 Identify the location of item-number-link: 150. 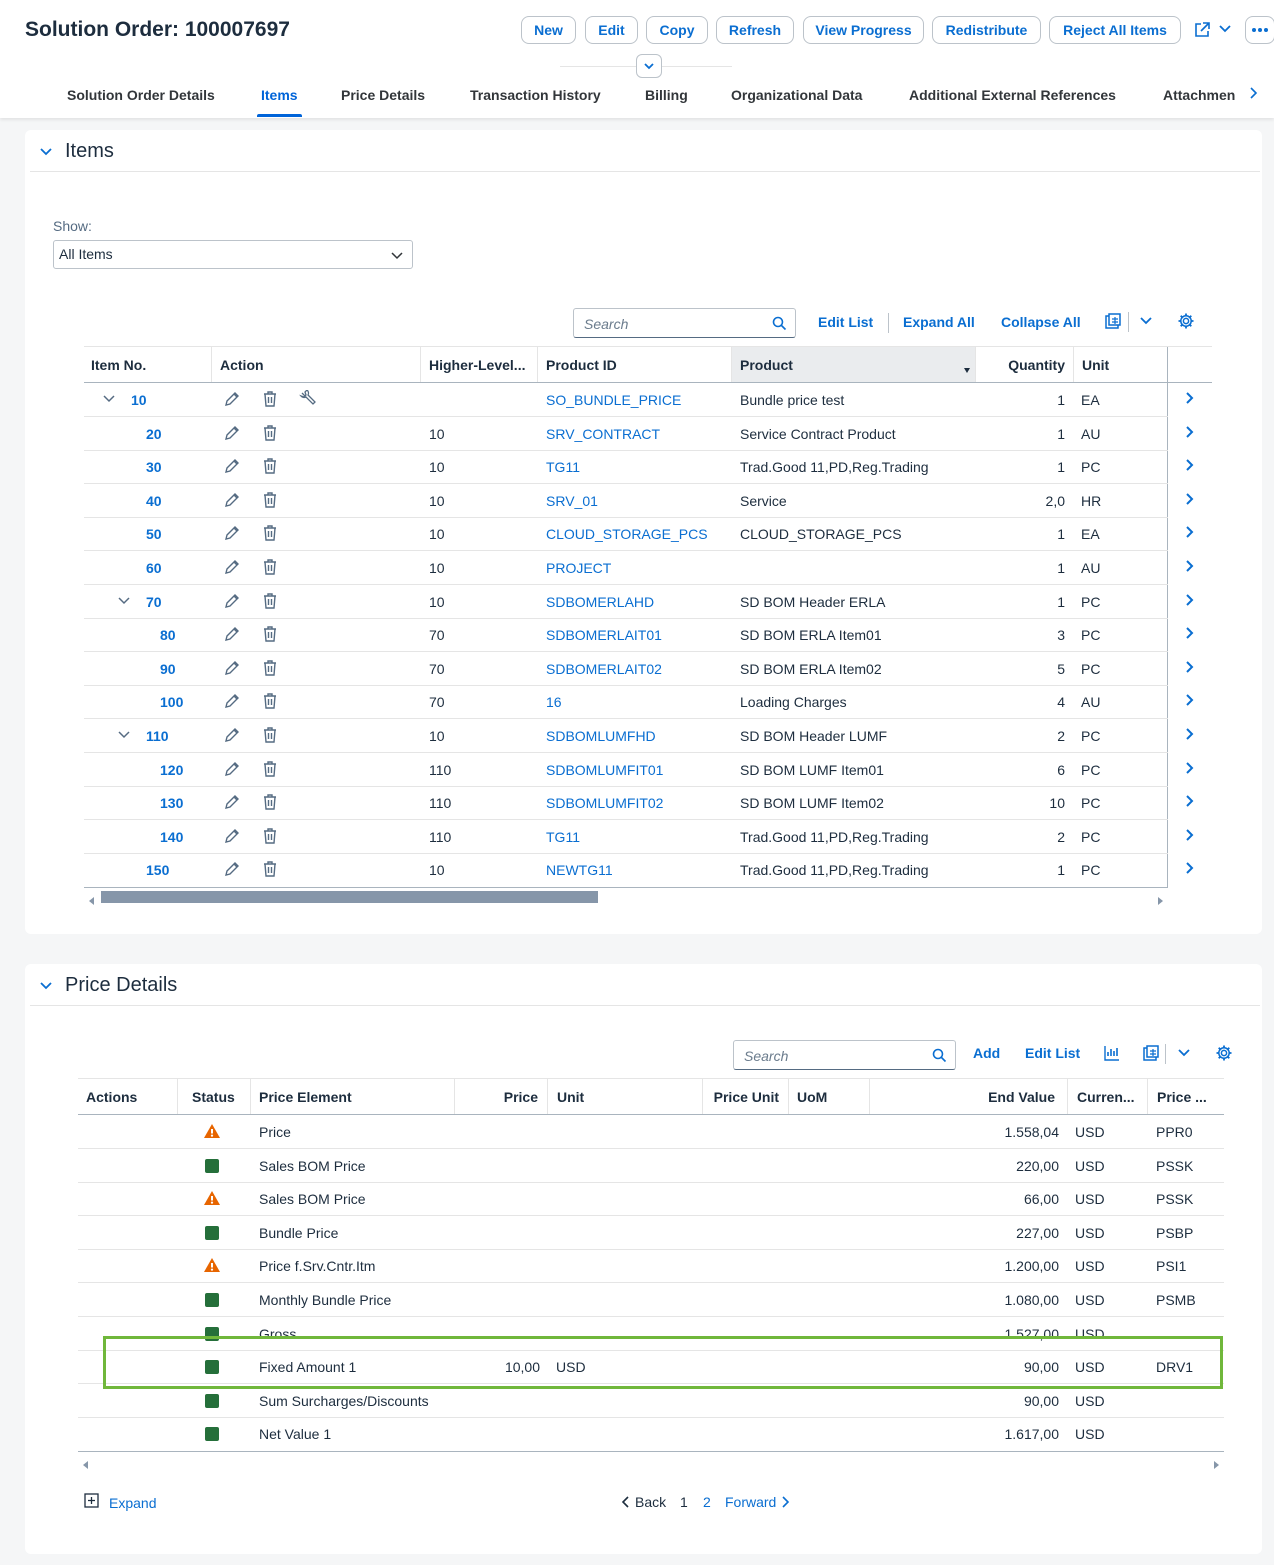
(157, 870).